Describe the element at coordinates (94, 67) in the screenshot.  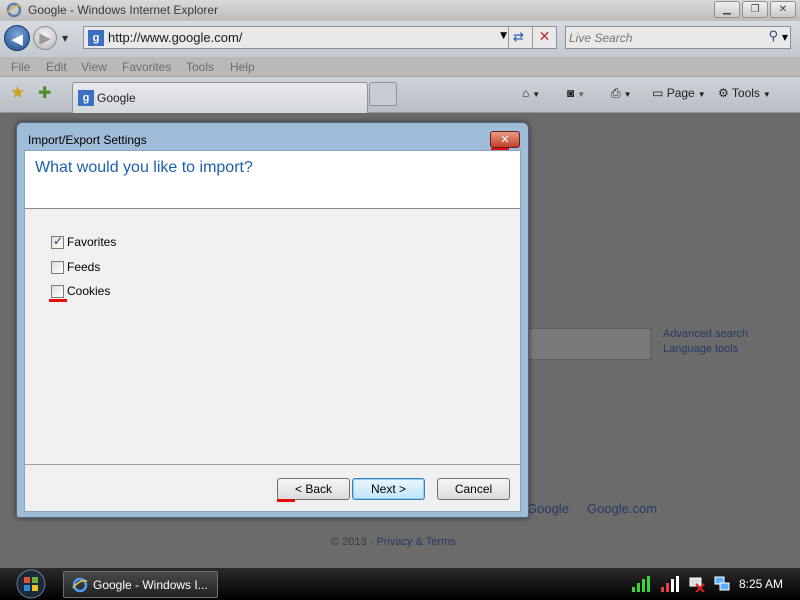
I see `menu-view: View` at that location.